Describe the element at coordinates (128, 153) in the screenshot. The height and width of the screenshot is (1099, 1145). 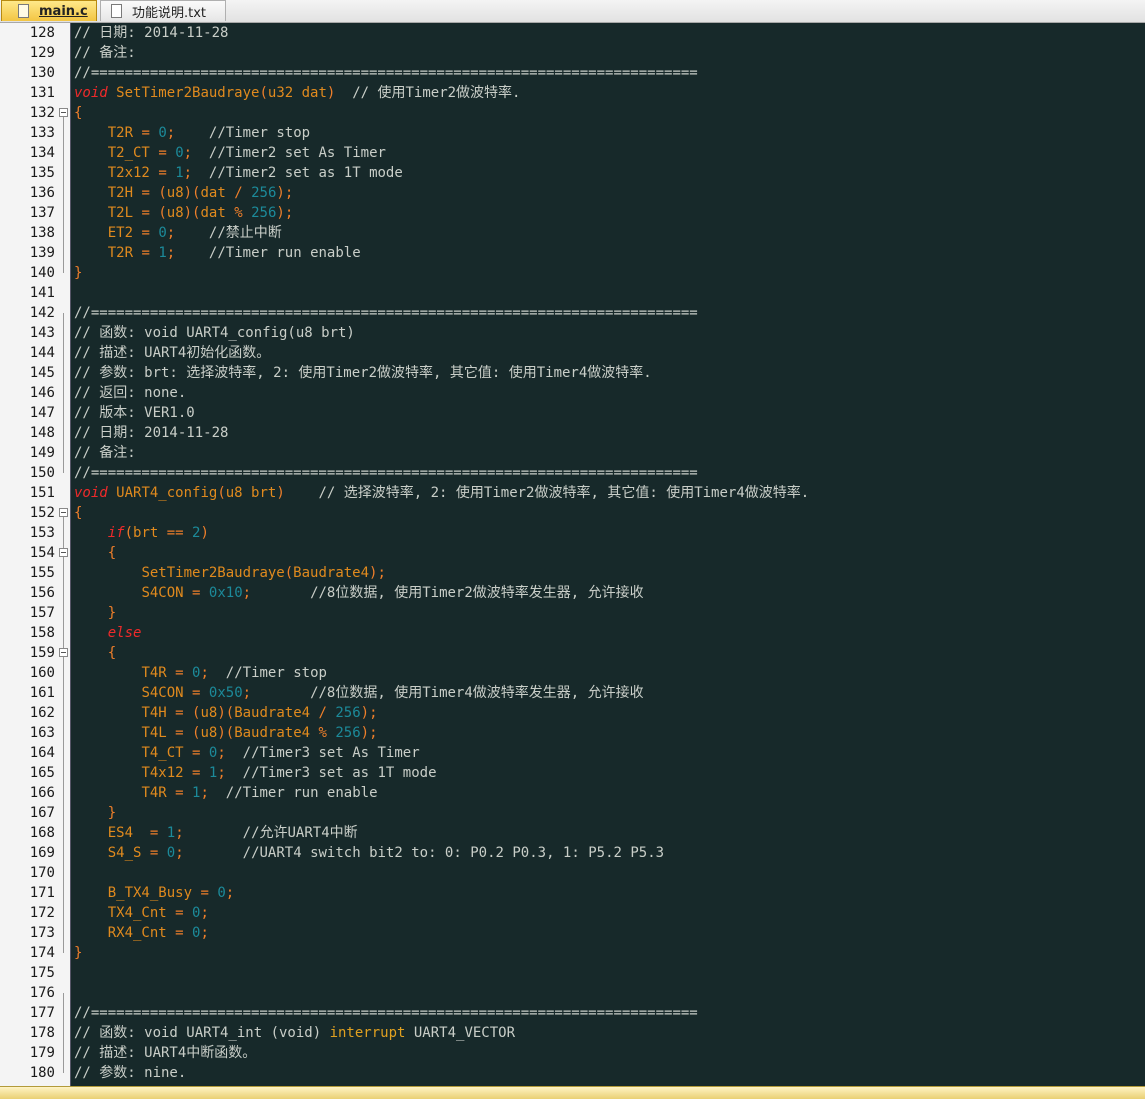
I see `code-token: T2_CT` at that location.